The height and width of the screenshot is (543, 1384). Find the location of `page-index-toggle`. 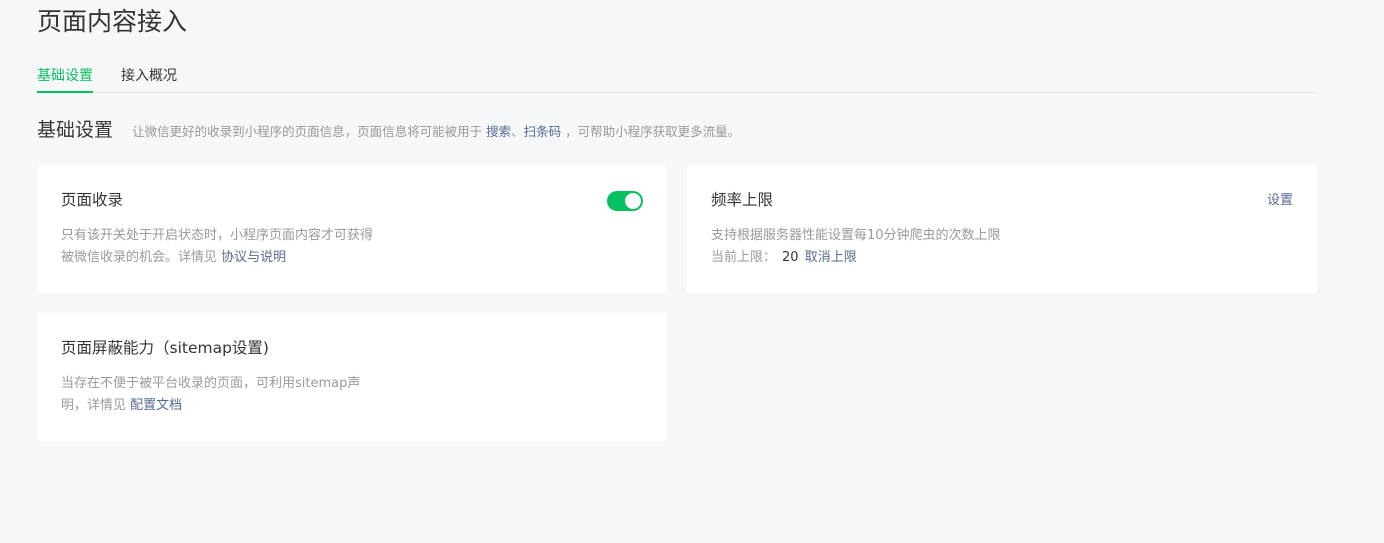

page-index-toggle is located at coordinates (625, 201).